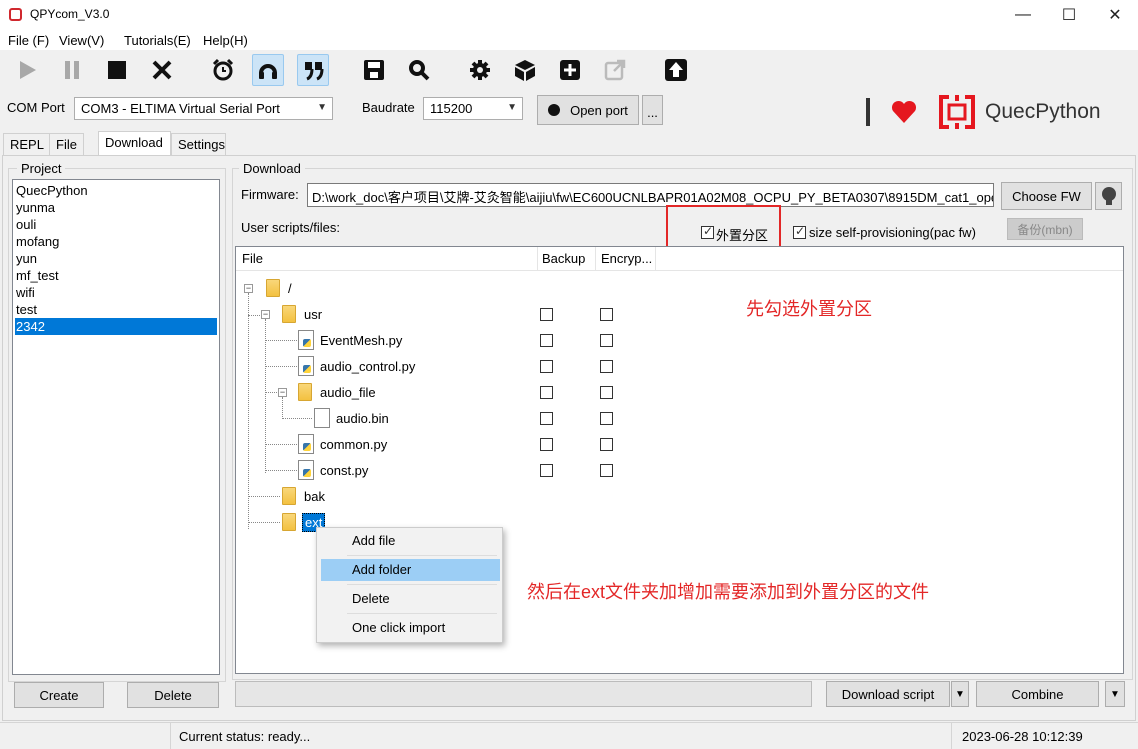 Image resolution: width=1138 pixels, height=749 pixels. Describe the element at coordinates (410, 541) in the screenshot. I see `menu-item-add-file: Add file` at that location.